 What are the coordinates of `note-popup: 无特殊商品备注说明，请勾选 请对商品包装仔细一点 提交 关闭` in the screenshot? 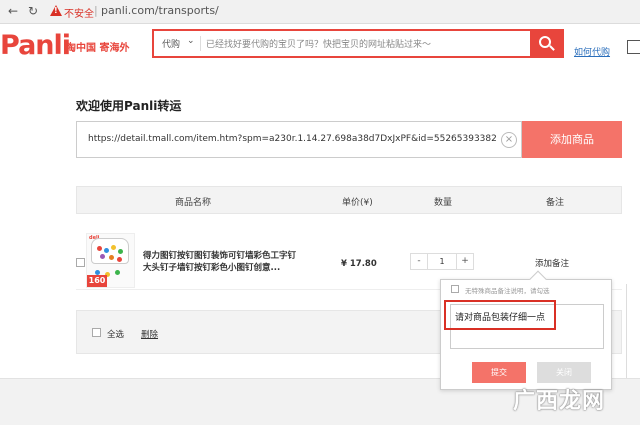 It's located at (526, 330).